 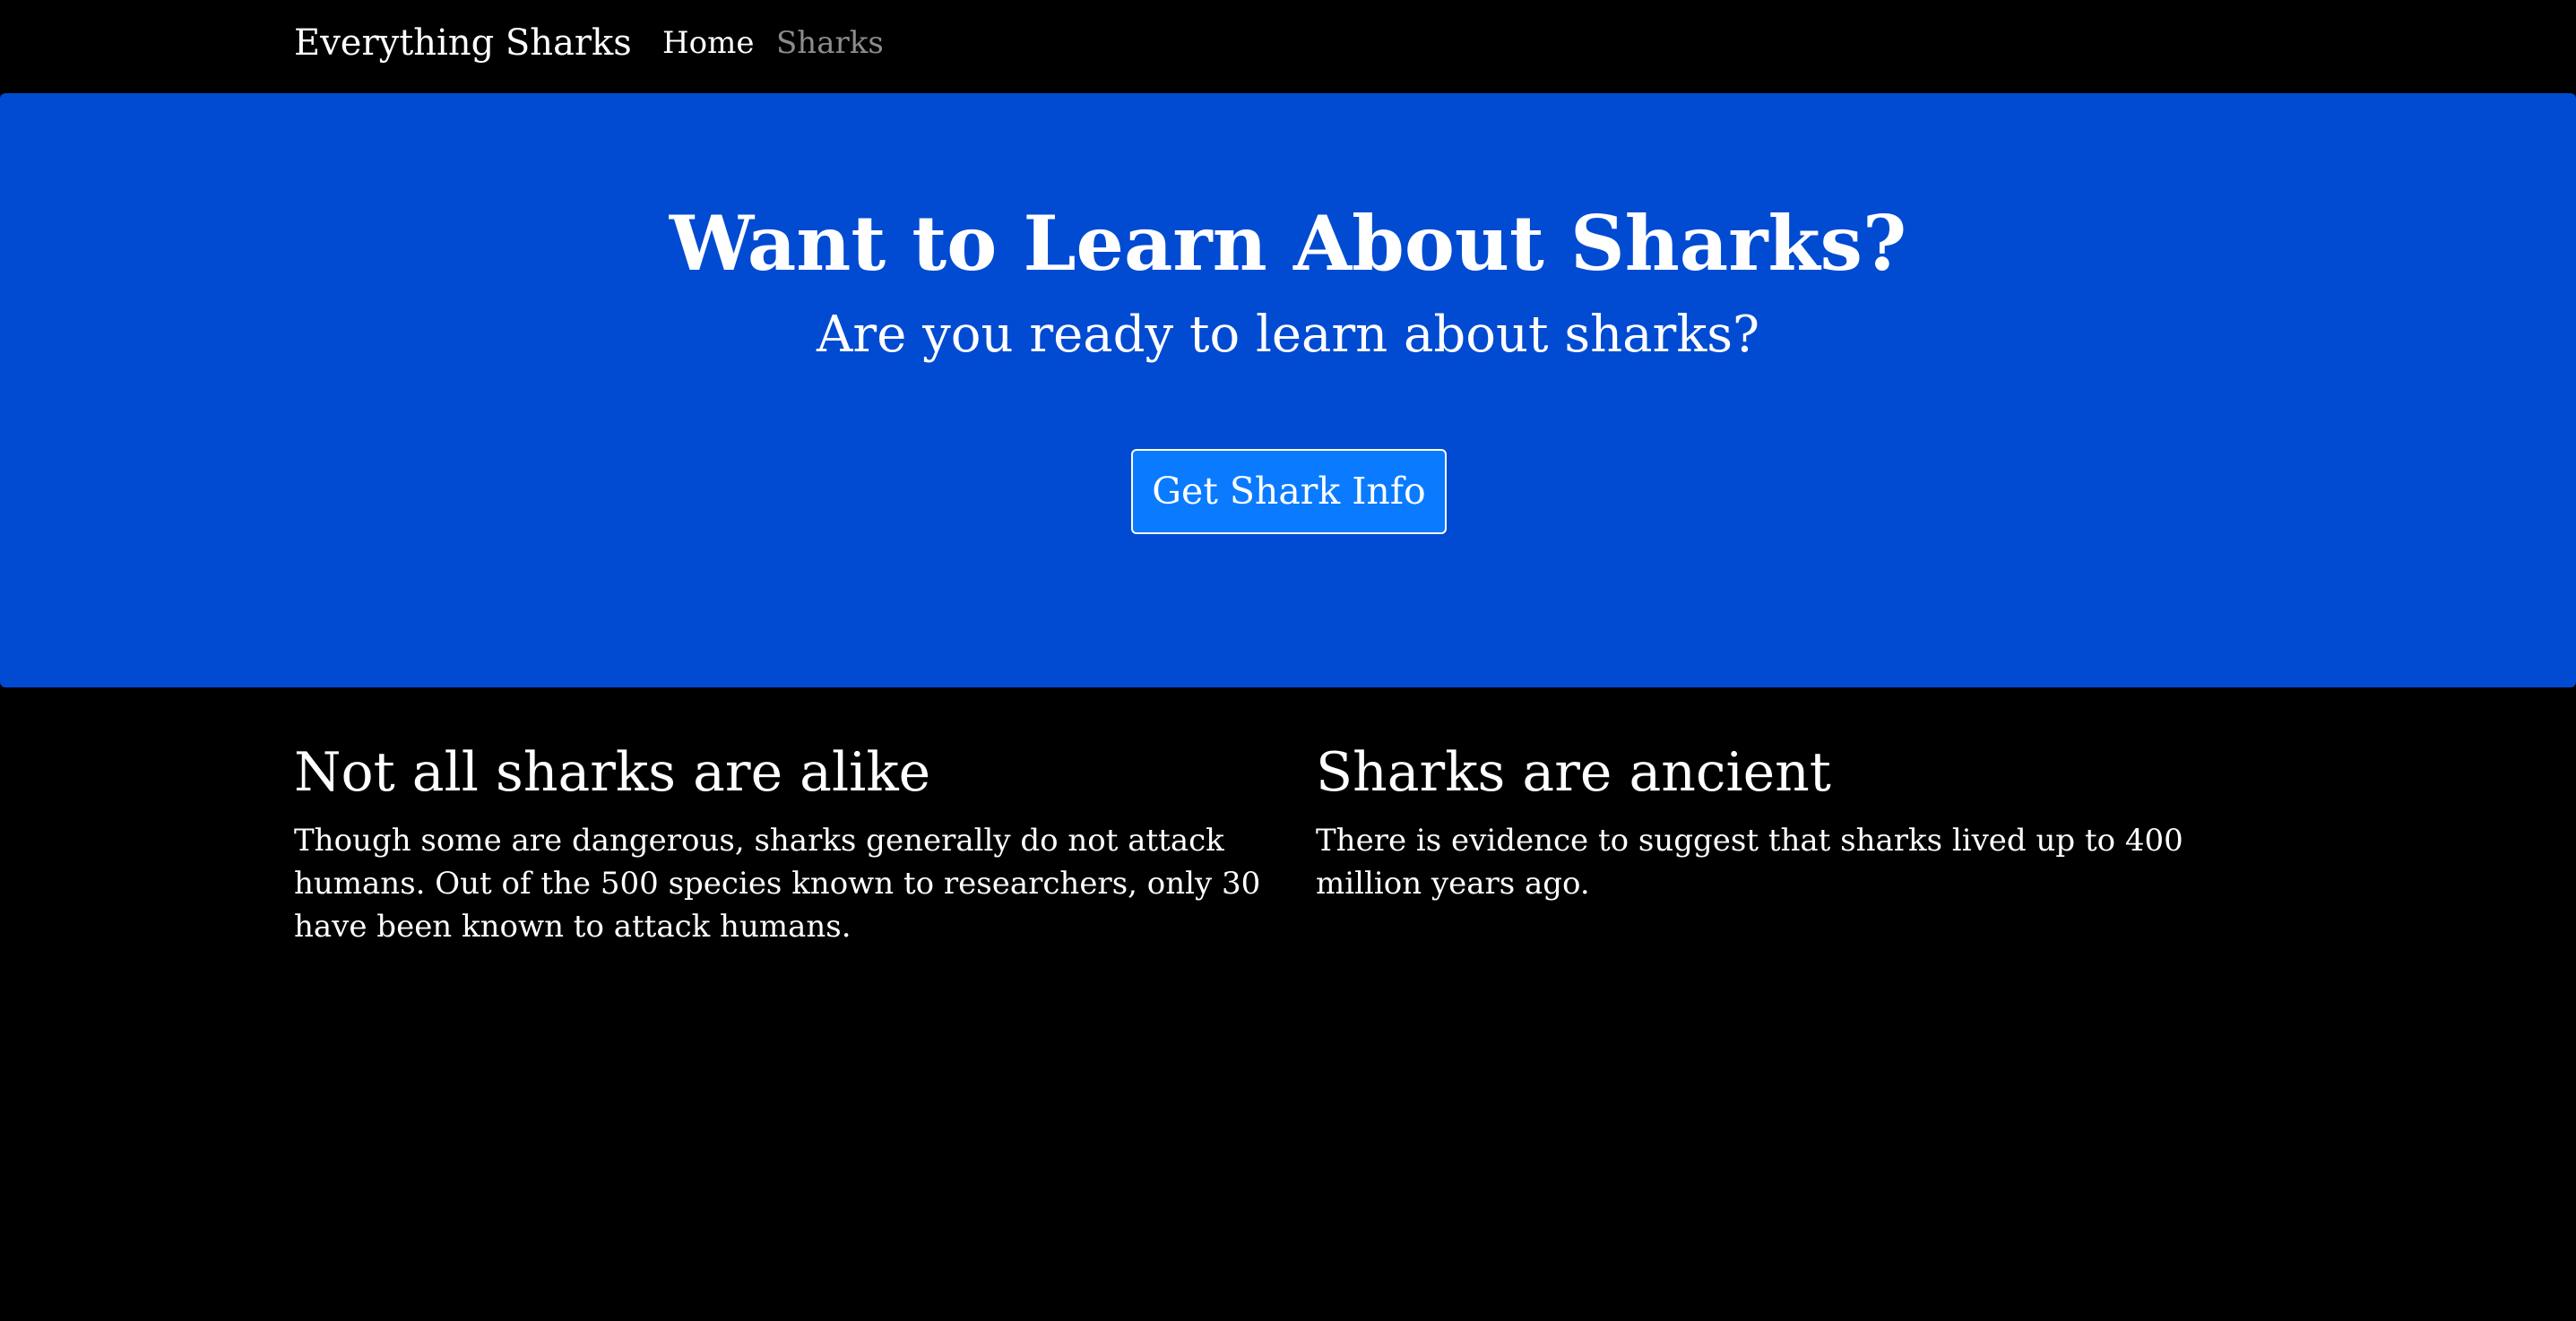 I want to click on feature-heading: Not all sharks are alike, so click(x=612, y=772).